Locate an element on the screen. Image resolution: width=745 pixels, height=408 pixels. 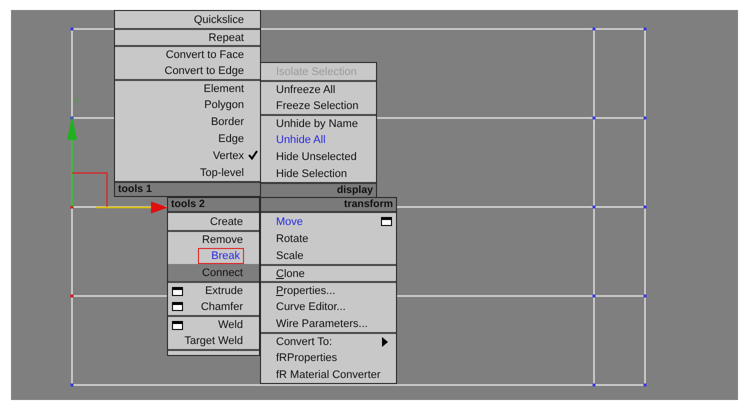
axis-label: y is located at coordinates (76, 100).